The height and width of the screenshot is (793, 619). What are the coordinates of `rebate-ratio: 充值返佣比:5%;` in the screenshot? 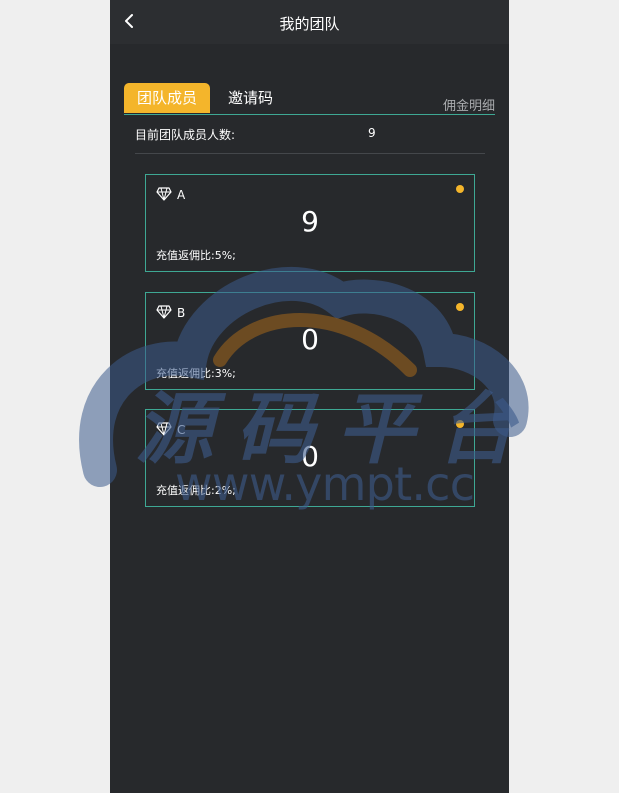 It's located at (196, 255).